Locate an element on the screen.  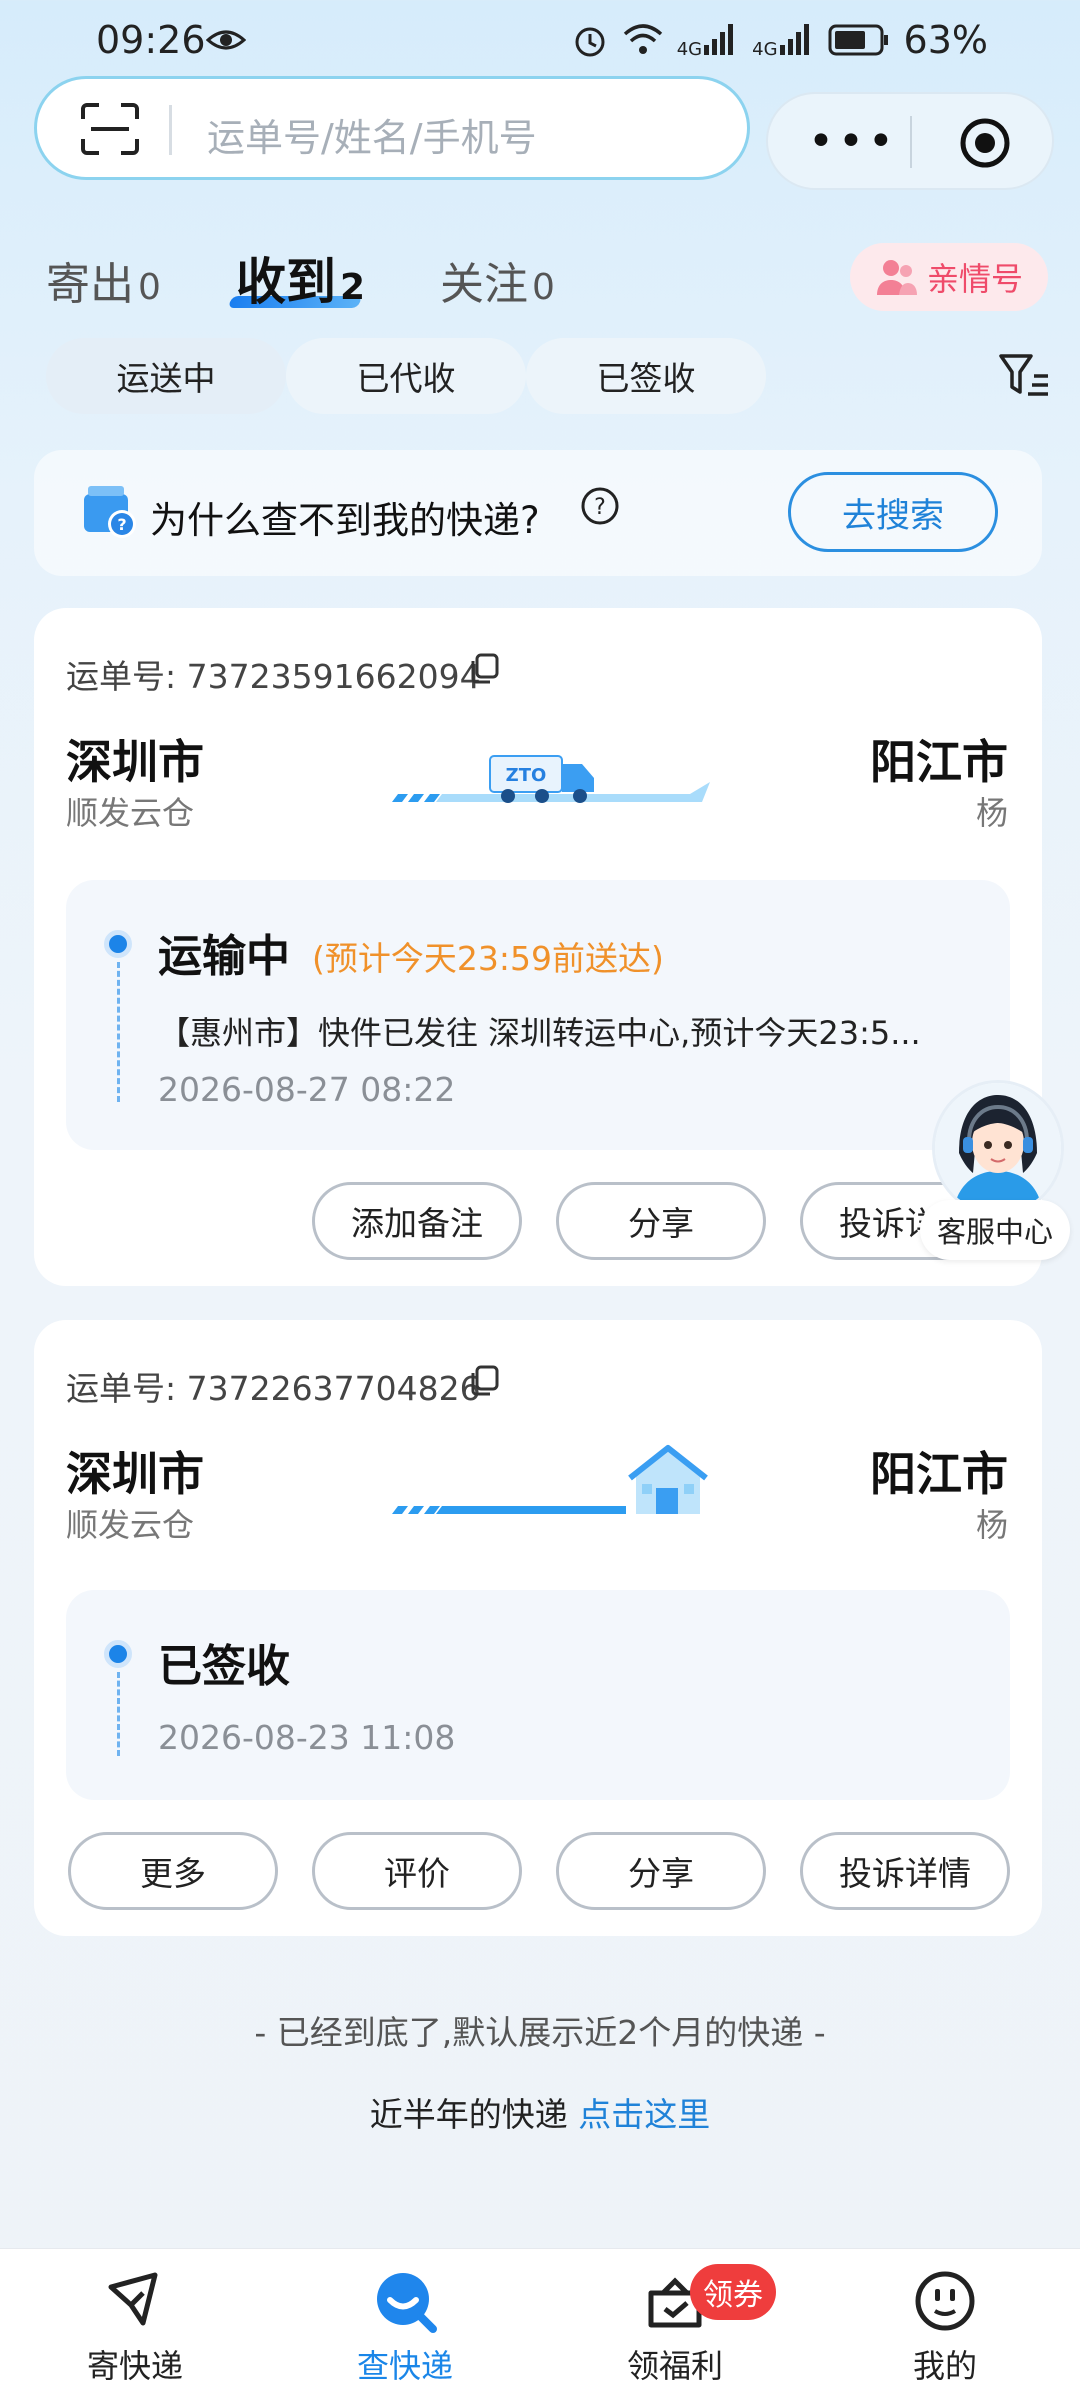
filter-chip-collected: 已代收 is located at coordinates (406, 376).